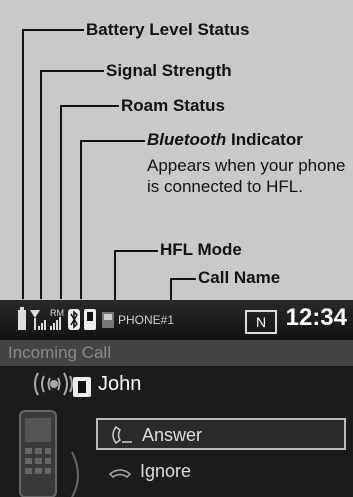 Image resolution: width=353 pixels, height=497 pixels. I want to click on call-name-label: Call Name, so click(239, 277).